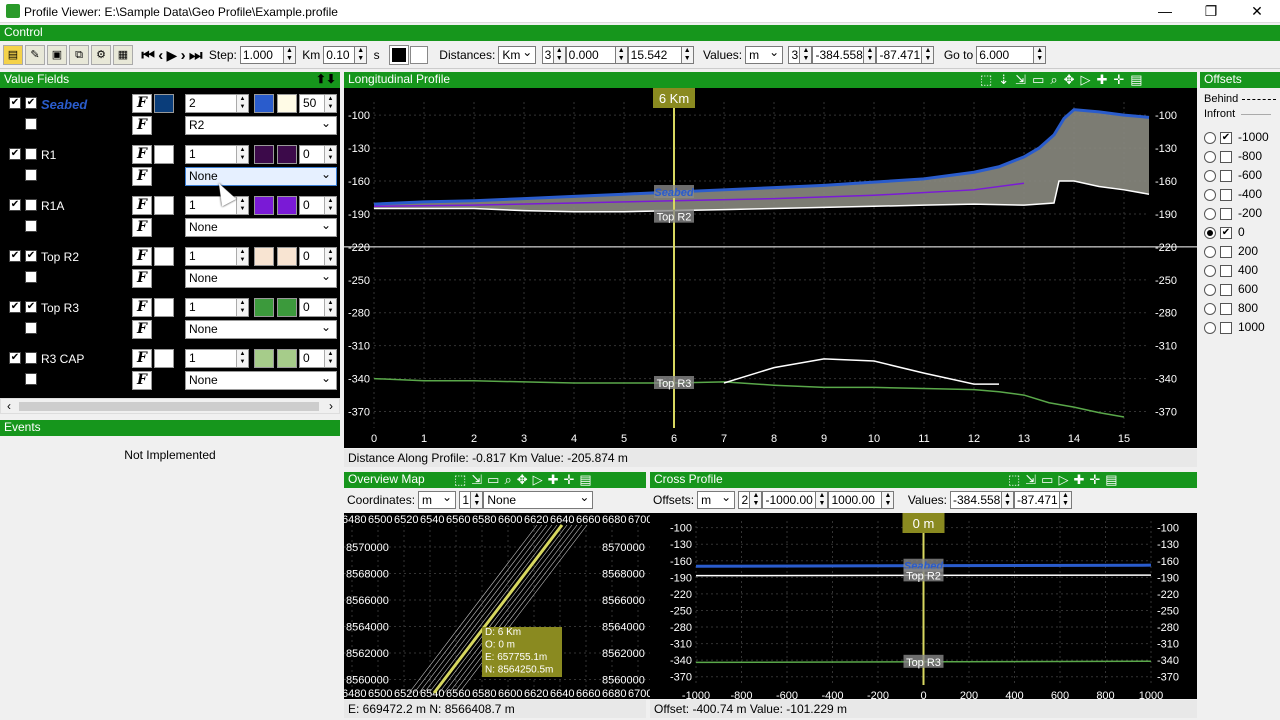 This screenshot has width=1280, height=720. What do you see at coordinates (289, 55) in the screenshot?
I see `step-spinner: ▲ ▼` at bounding box center [289, 55].